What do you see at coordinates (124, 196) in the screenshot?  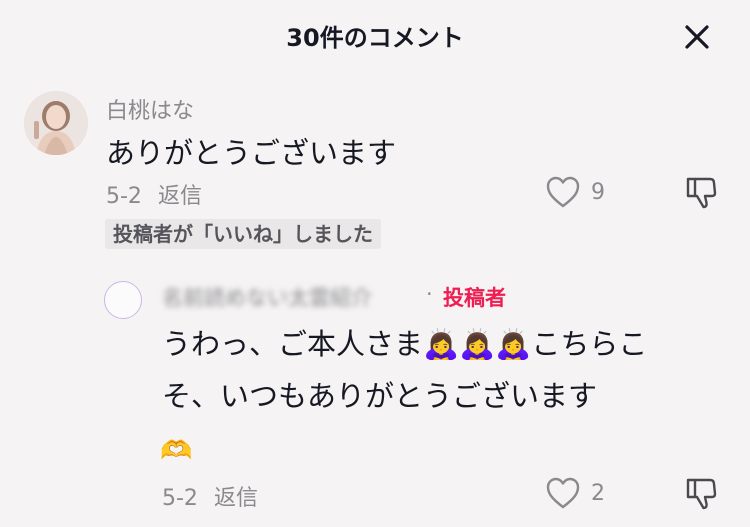 I see `comment-date: 5-2` at bounding box center [124, 196].